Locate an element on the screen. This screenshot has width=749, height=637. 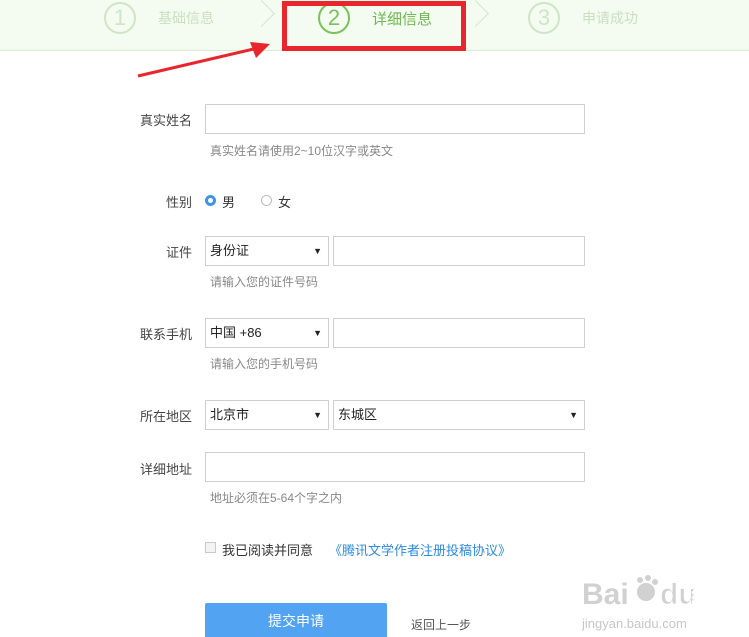
district-value: 东城区 is located at coordinates (358, 414).